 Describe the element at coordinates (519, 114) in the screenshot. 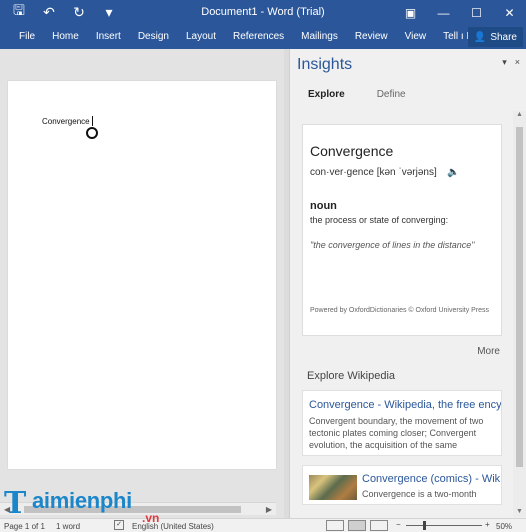

I see `scroll-up-icon: ▲` at that location.